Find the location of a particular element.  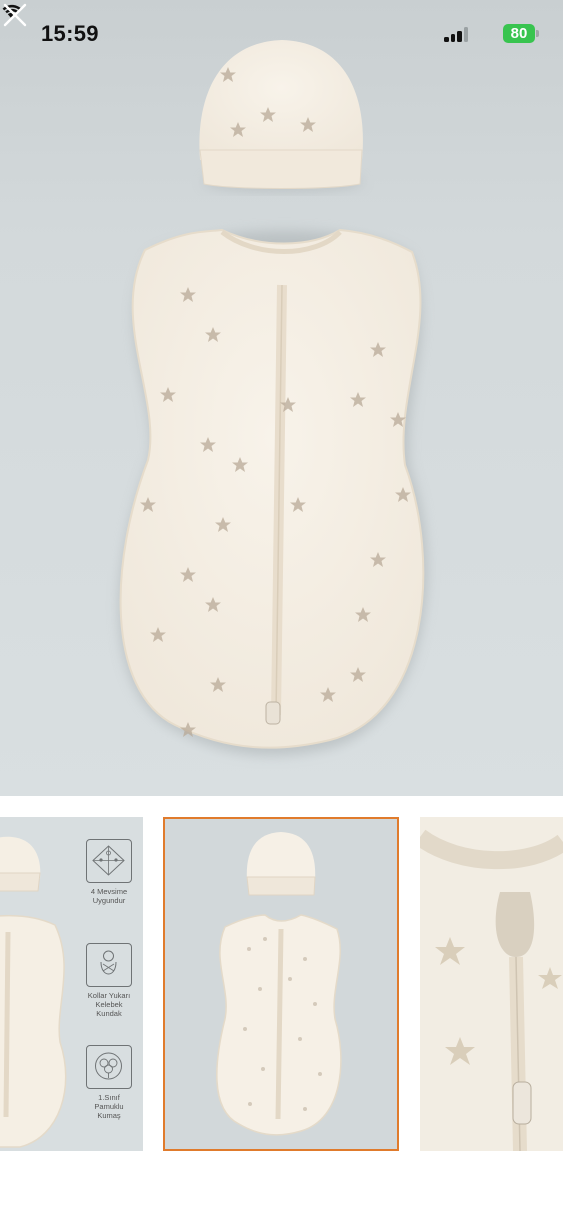

cotton-icon is located at coordinates (108, 1066).